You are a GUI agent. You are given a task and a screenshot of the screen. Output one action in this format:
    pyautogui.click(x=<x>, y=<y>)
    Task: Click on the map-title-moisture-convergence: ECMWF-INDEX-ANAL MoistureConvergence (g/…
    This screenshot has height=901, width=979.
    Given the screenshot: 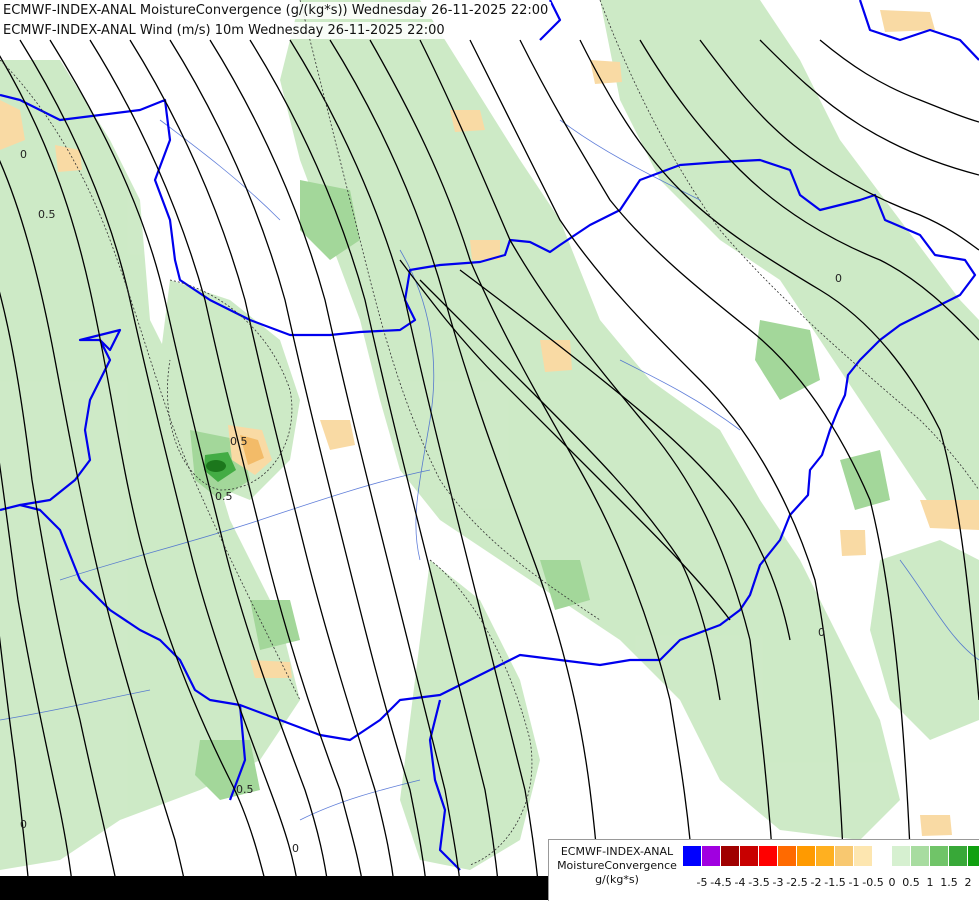 What is the action you would take?
    pyautogui.click(x=276, y=10)
    